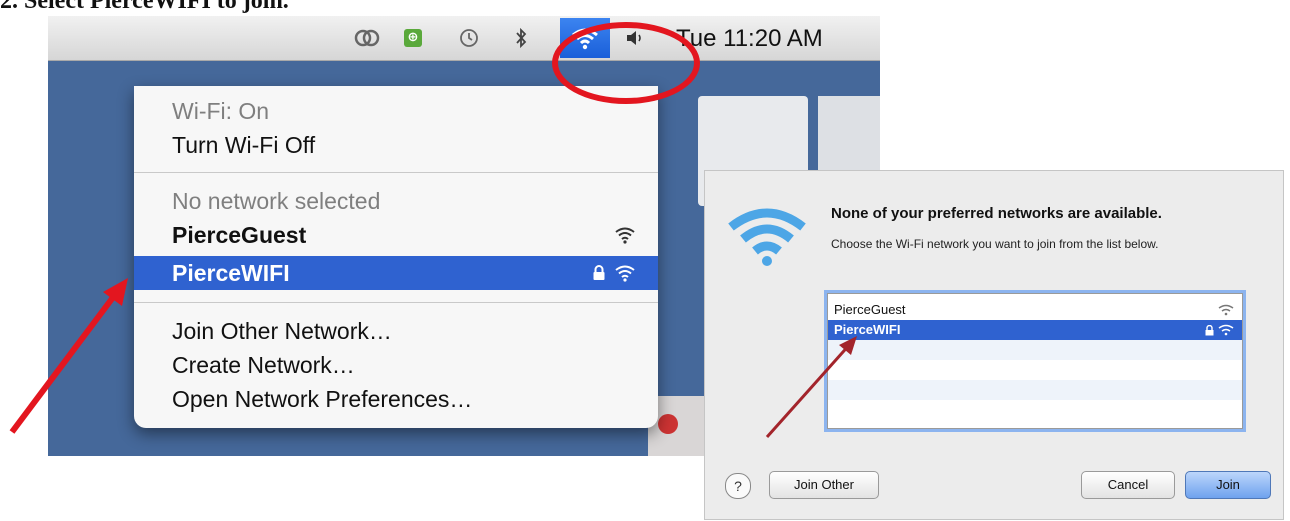 The height and width of the screenshot is (521, 1290). Describe the element at coordinates (521, 38) in the screenshot. I see `bluetooth-icon` at that location.